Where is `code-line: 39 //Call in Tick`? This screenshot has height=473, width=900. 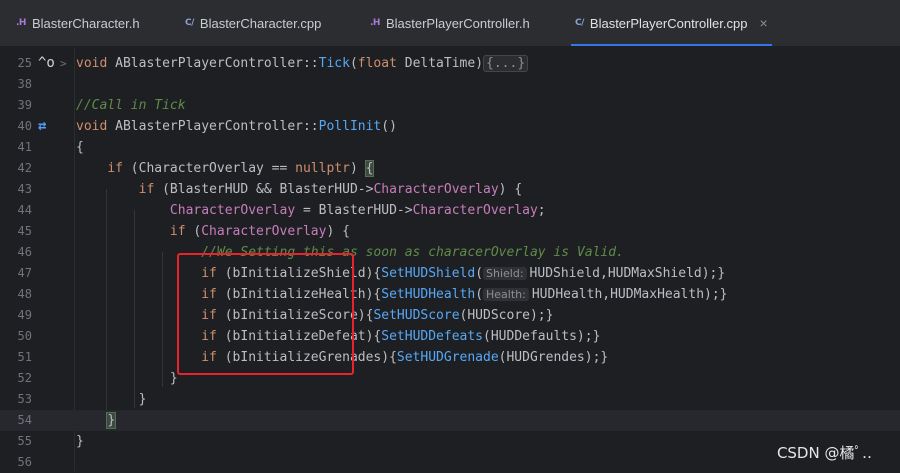
code-line: 39 //Call in Tick is located at coordinates (450, 105).